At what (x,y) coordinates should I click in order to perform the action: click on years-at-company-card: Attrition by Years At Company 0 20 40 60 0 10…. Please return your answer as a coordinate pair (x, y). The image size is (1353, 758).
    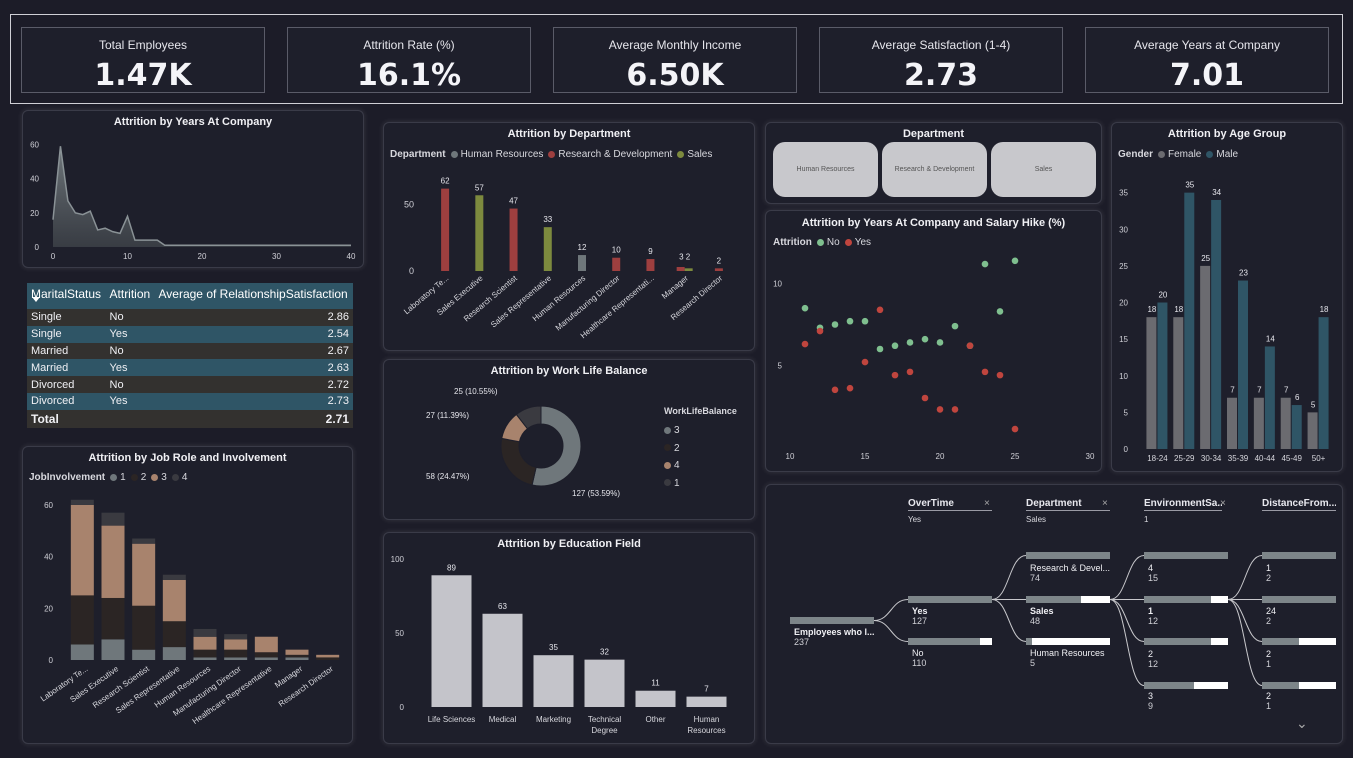
    Looking at the image, I should click on (193, 189).